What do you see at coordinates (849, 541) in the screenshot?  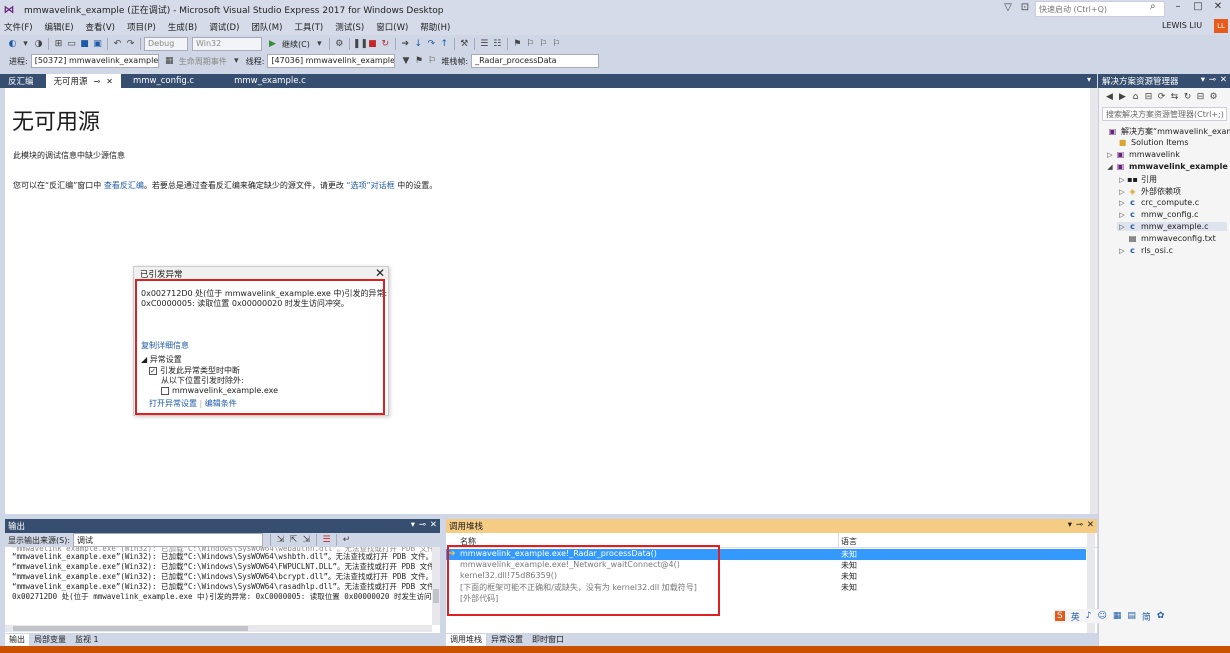 I see `column-language: 语言` at bounding box center [849, 541].